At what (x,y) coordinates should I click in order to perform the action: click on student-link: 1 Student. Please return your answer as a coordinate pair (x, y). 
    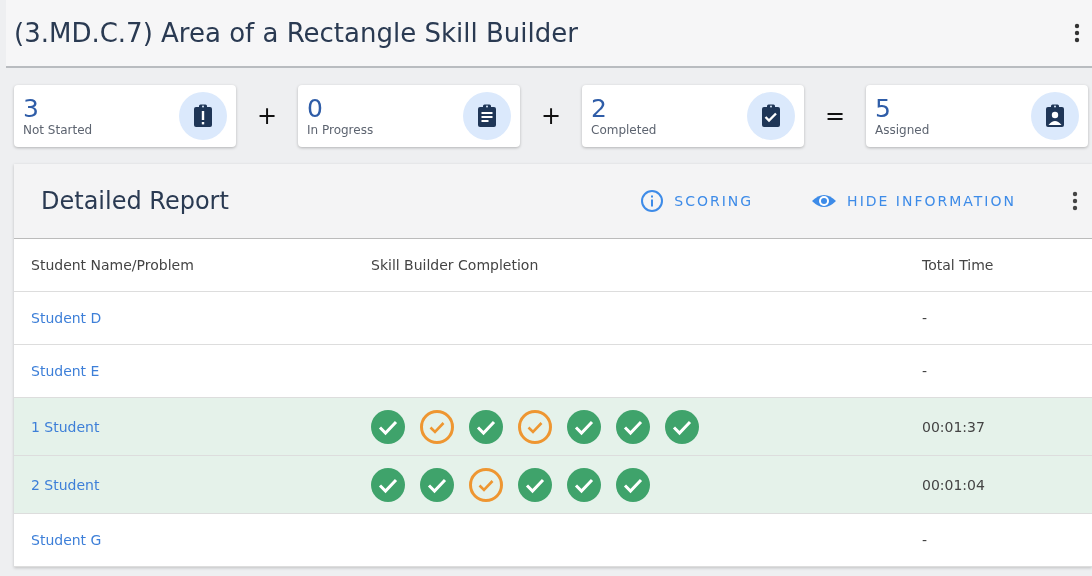
    Looking at the image, I should click on (65, 426).